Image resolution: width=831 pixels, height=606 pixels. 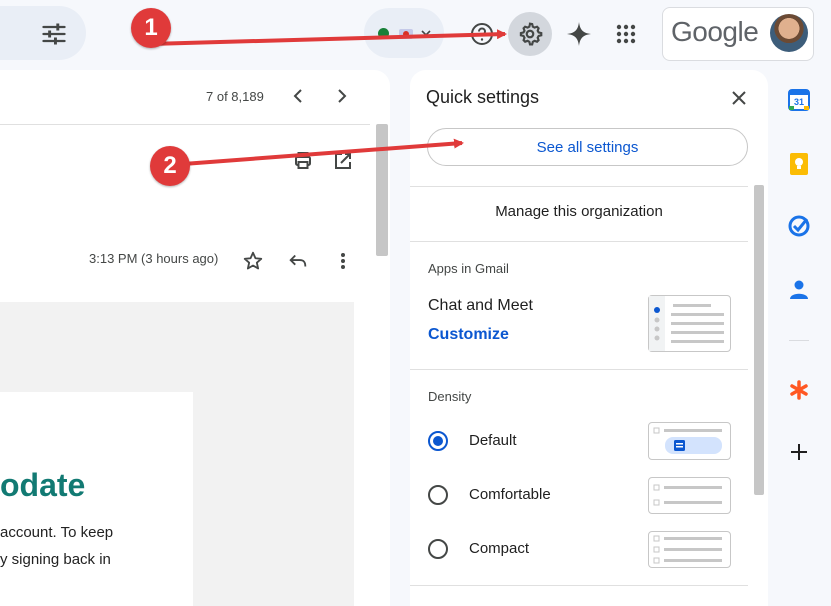 I want to click on density-comfortable-thumbnail, so click(x=689, y=495).